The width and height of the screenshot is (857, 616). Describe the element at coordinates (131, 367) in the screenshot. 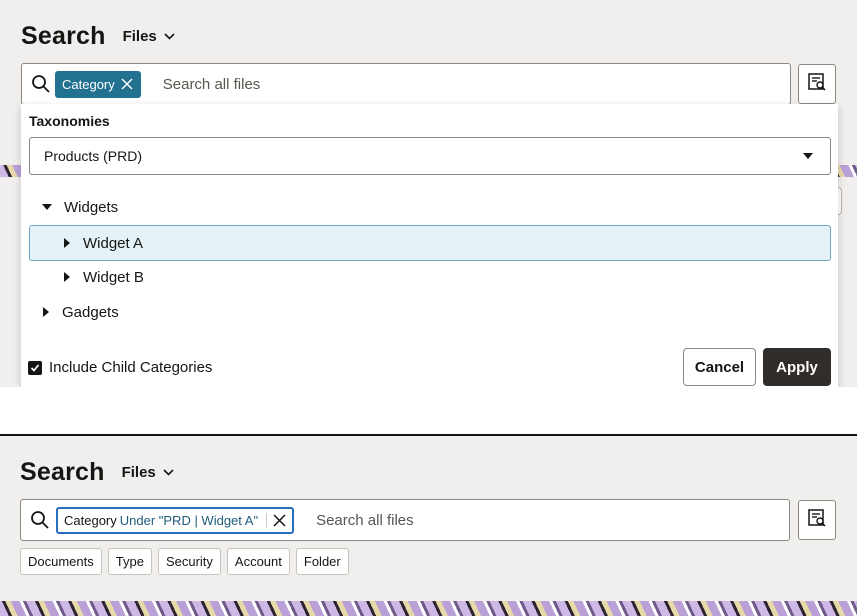

I see `include-child-categories-label: Include Child Categories` at that location.